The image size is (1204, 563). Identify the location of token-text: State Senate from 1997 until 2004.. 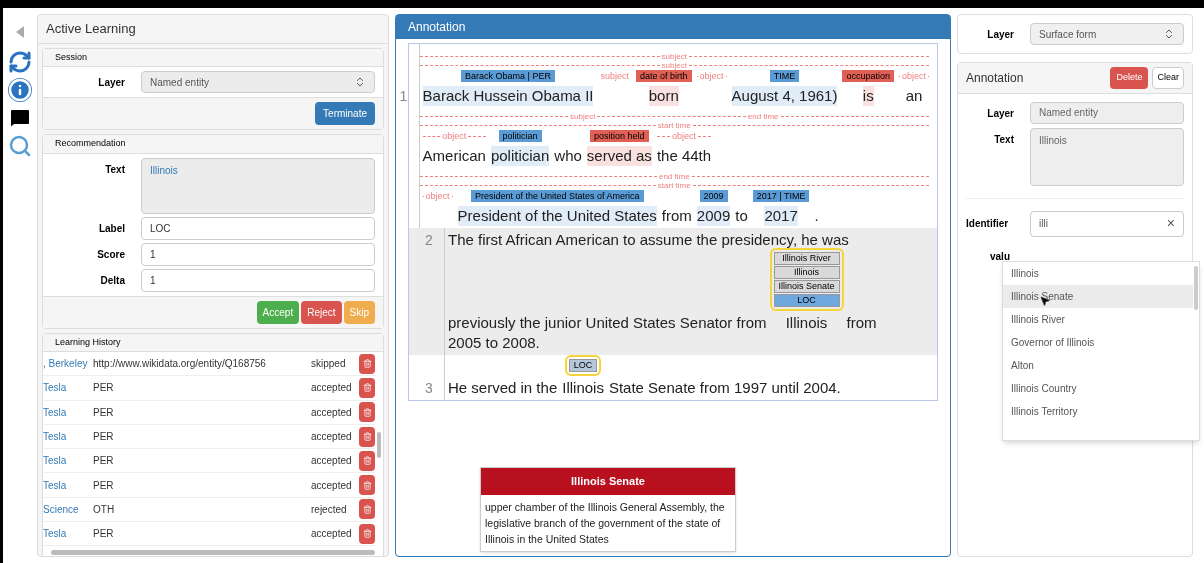
(724, 388).